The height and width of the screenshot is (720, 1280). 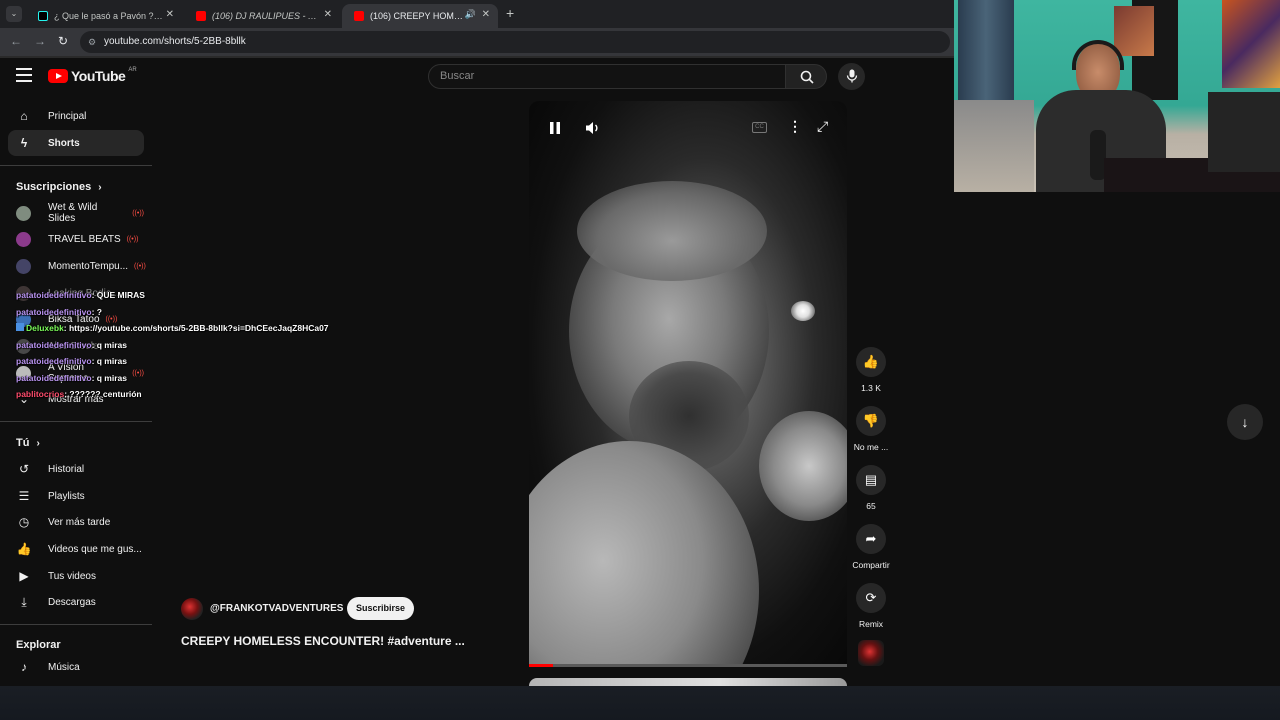 What do you see at coordinates (607, 76) in the screenshot?
I see `search-input: Buscar` at bounding box center [607, 76].